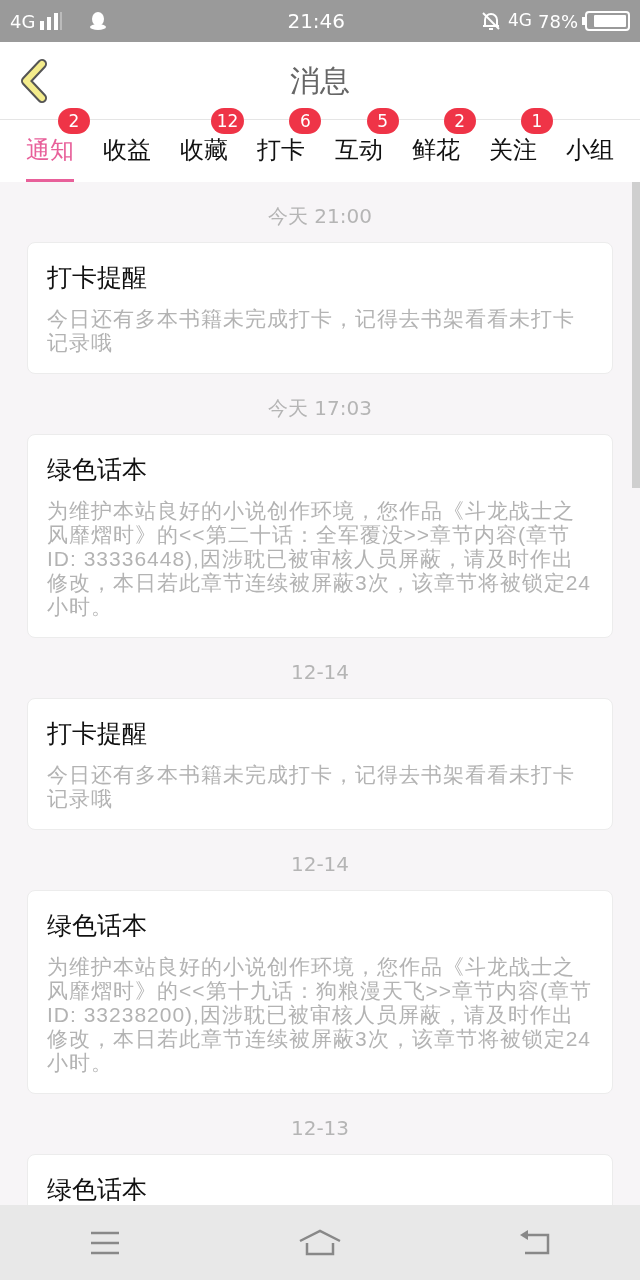 The image size is (640, 1280). Describe the element at coordinates (320, 1242) in the screenshot. I see `home-icon` at that location.